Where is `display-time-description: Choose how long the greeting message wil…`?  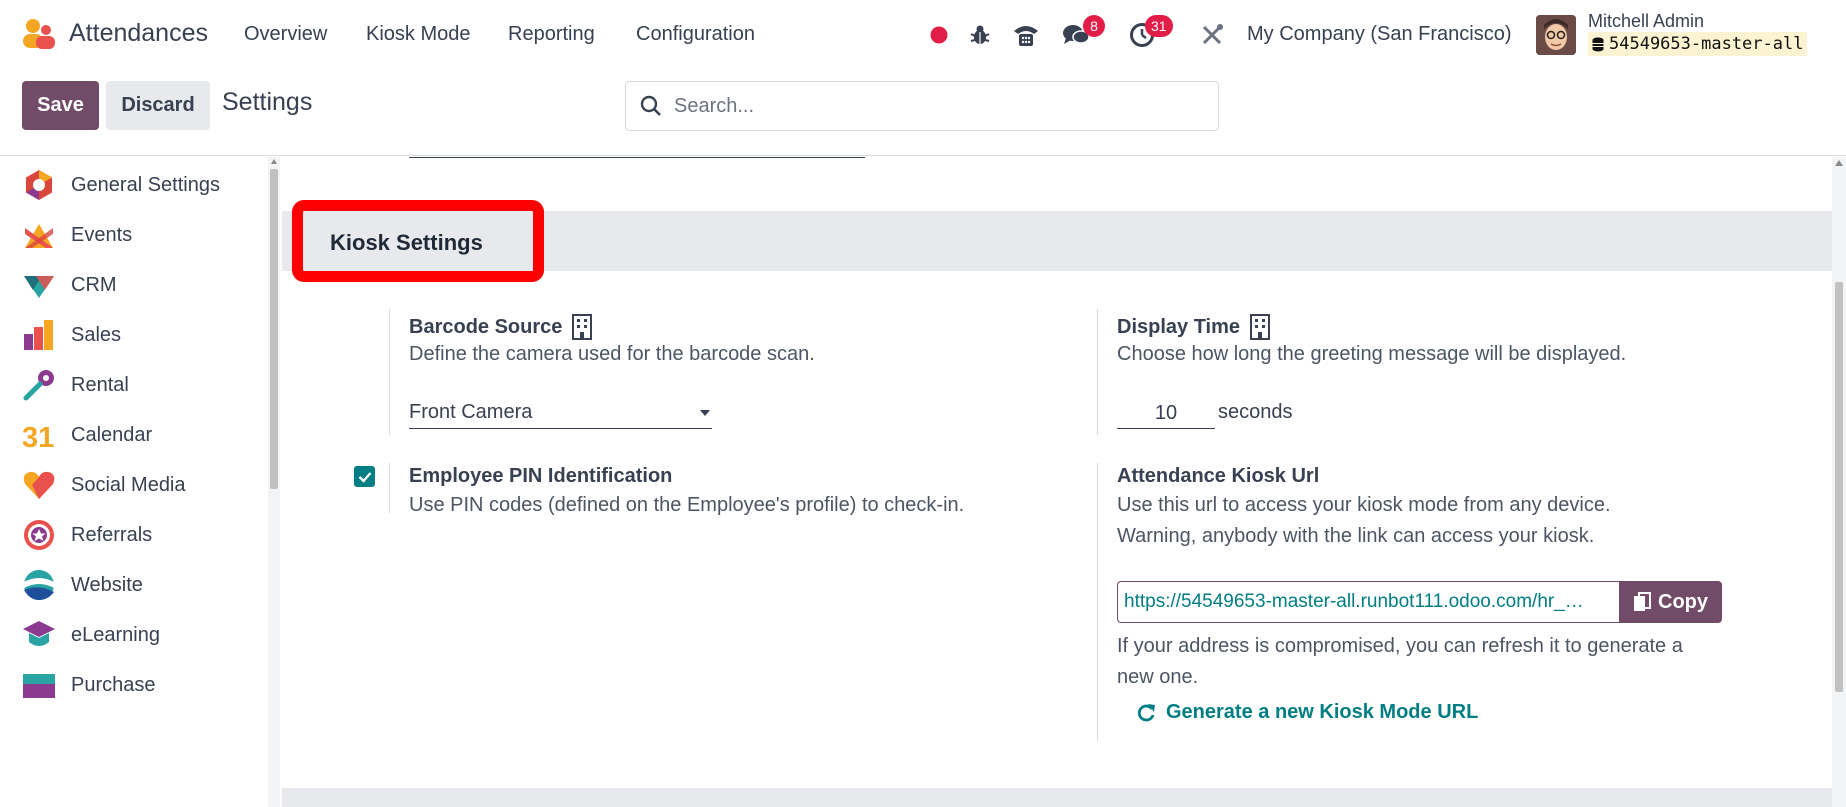 display-time-description: Choose how long the greeting message wil… is located at coordinates (1372, 354).